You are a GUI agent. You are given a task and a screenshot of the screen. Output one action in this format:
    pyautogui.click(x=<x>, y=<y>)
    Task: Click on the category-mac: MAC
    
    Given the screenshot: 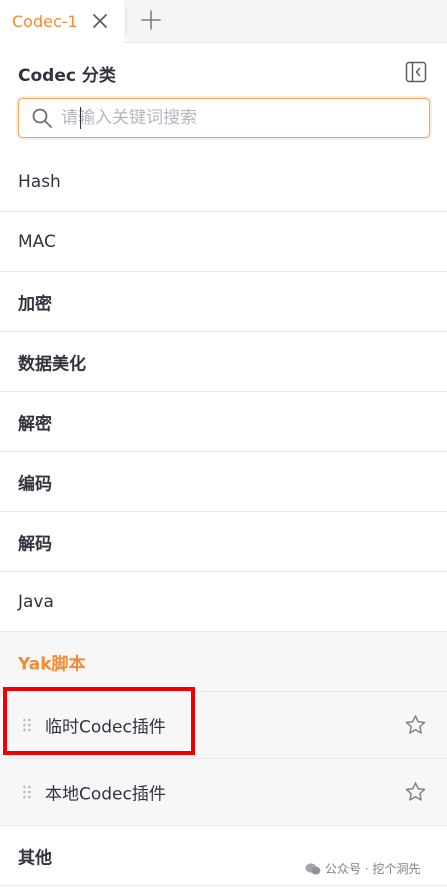 What is the action you would take?
    pyautogui.click(x=223, y=242)
    